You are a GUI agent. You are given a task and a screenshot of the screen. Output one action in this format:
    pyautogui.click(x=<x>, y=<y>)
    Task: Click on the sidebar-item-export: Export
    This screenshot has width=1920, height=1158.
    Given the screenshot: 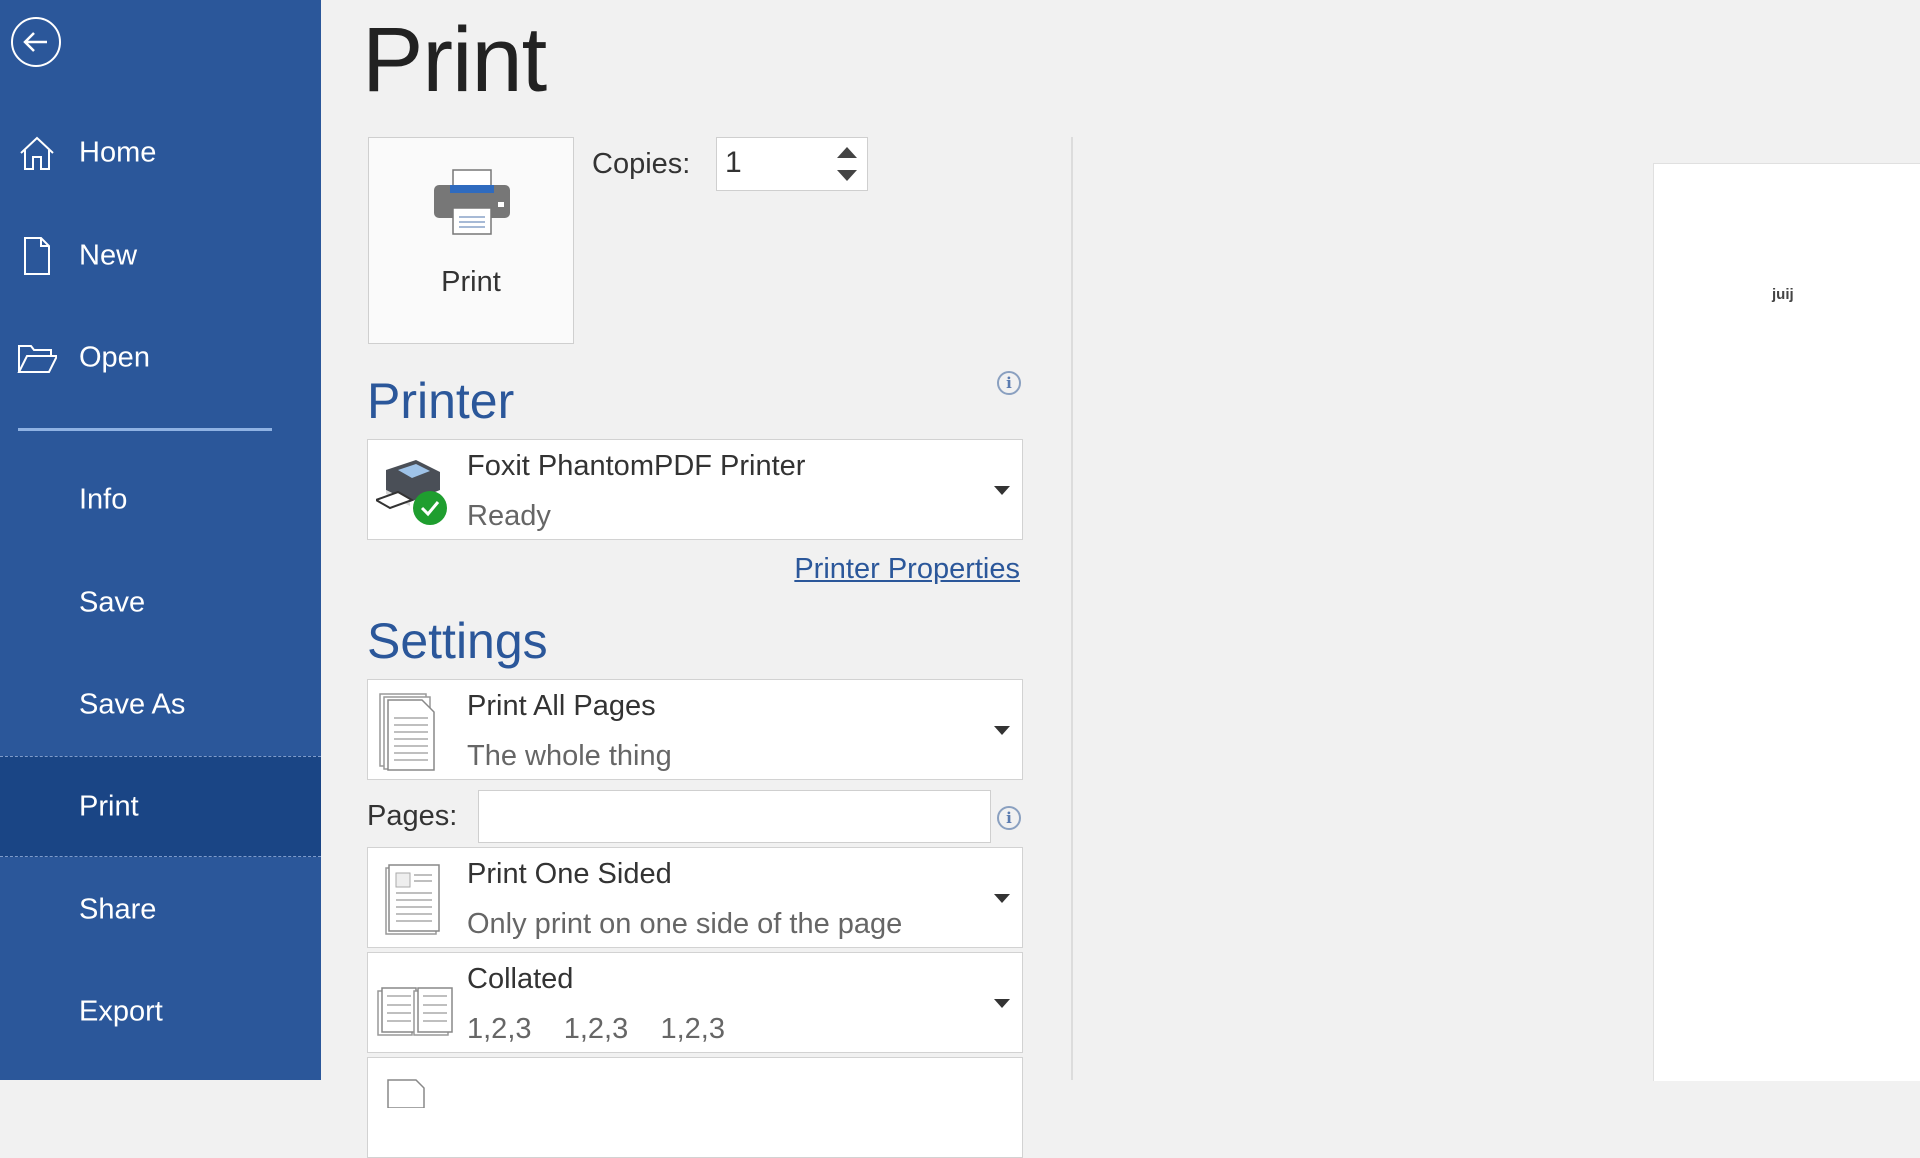 What is the action you would take?
    pyautogui.click(x=160, y=1012)
    